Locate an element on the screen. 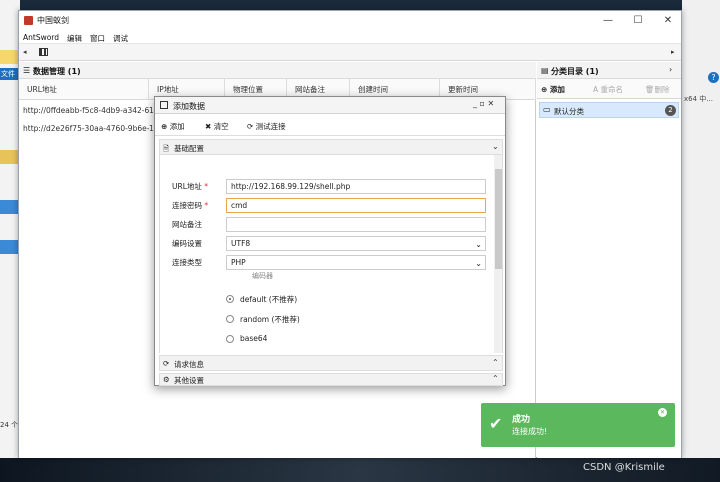 This screenshot has height=482, width=720. rename-category-button: A 重命名 is located at coordinates (608, 89).